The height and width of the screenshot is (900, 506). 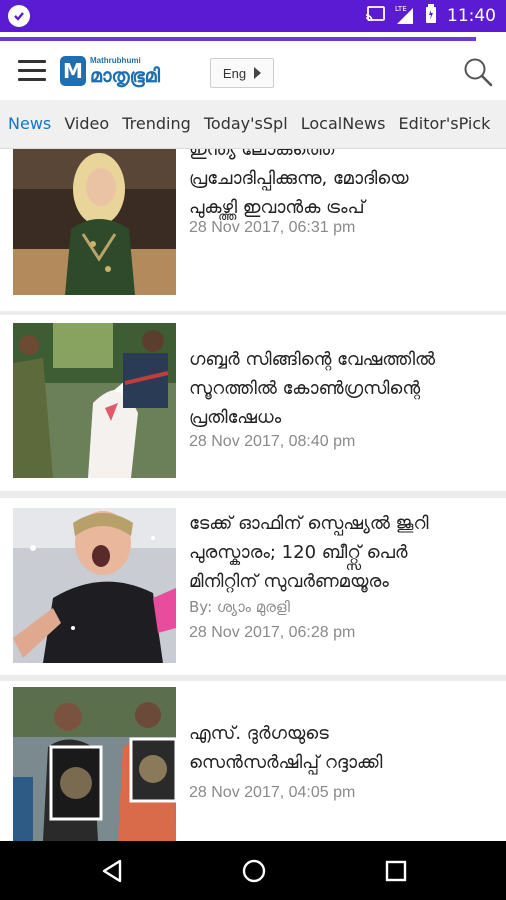 What do you see at coordinates (94, 400) in the screenshot?
I see `protest-horse-image` at bounding box center [94, 400].